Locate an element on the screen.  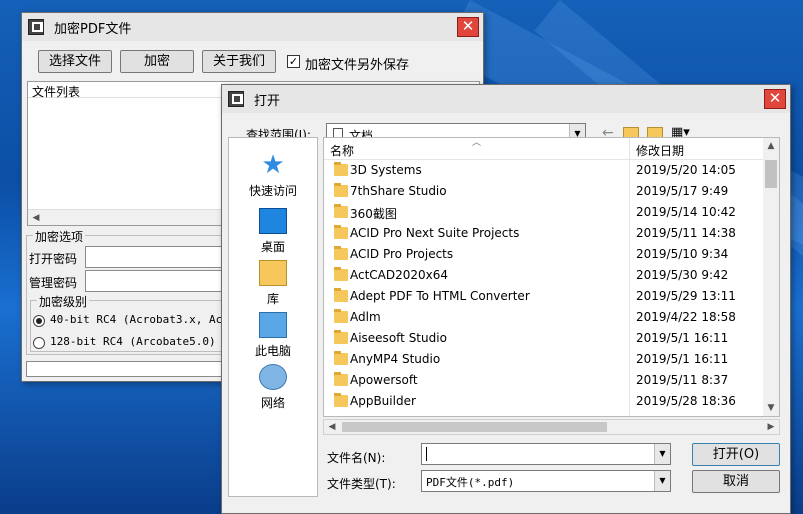
file-name: Adlm is located at coordinates (365, 317).